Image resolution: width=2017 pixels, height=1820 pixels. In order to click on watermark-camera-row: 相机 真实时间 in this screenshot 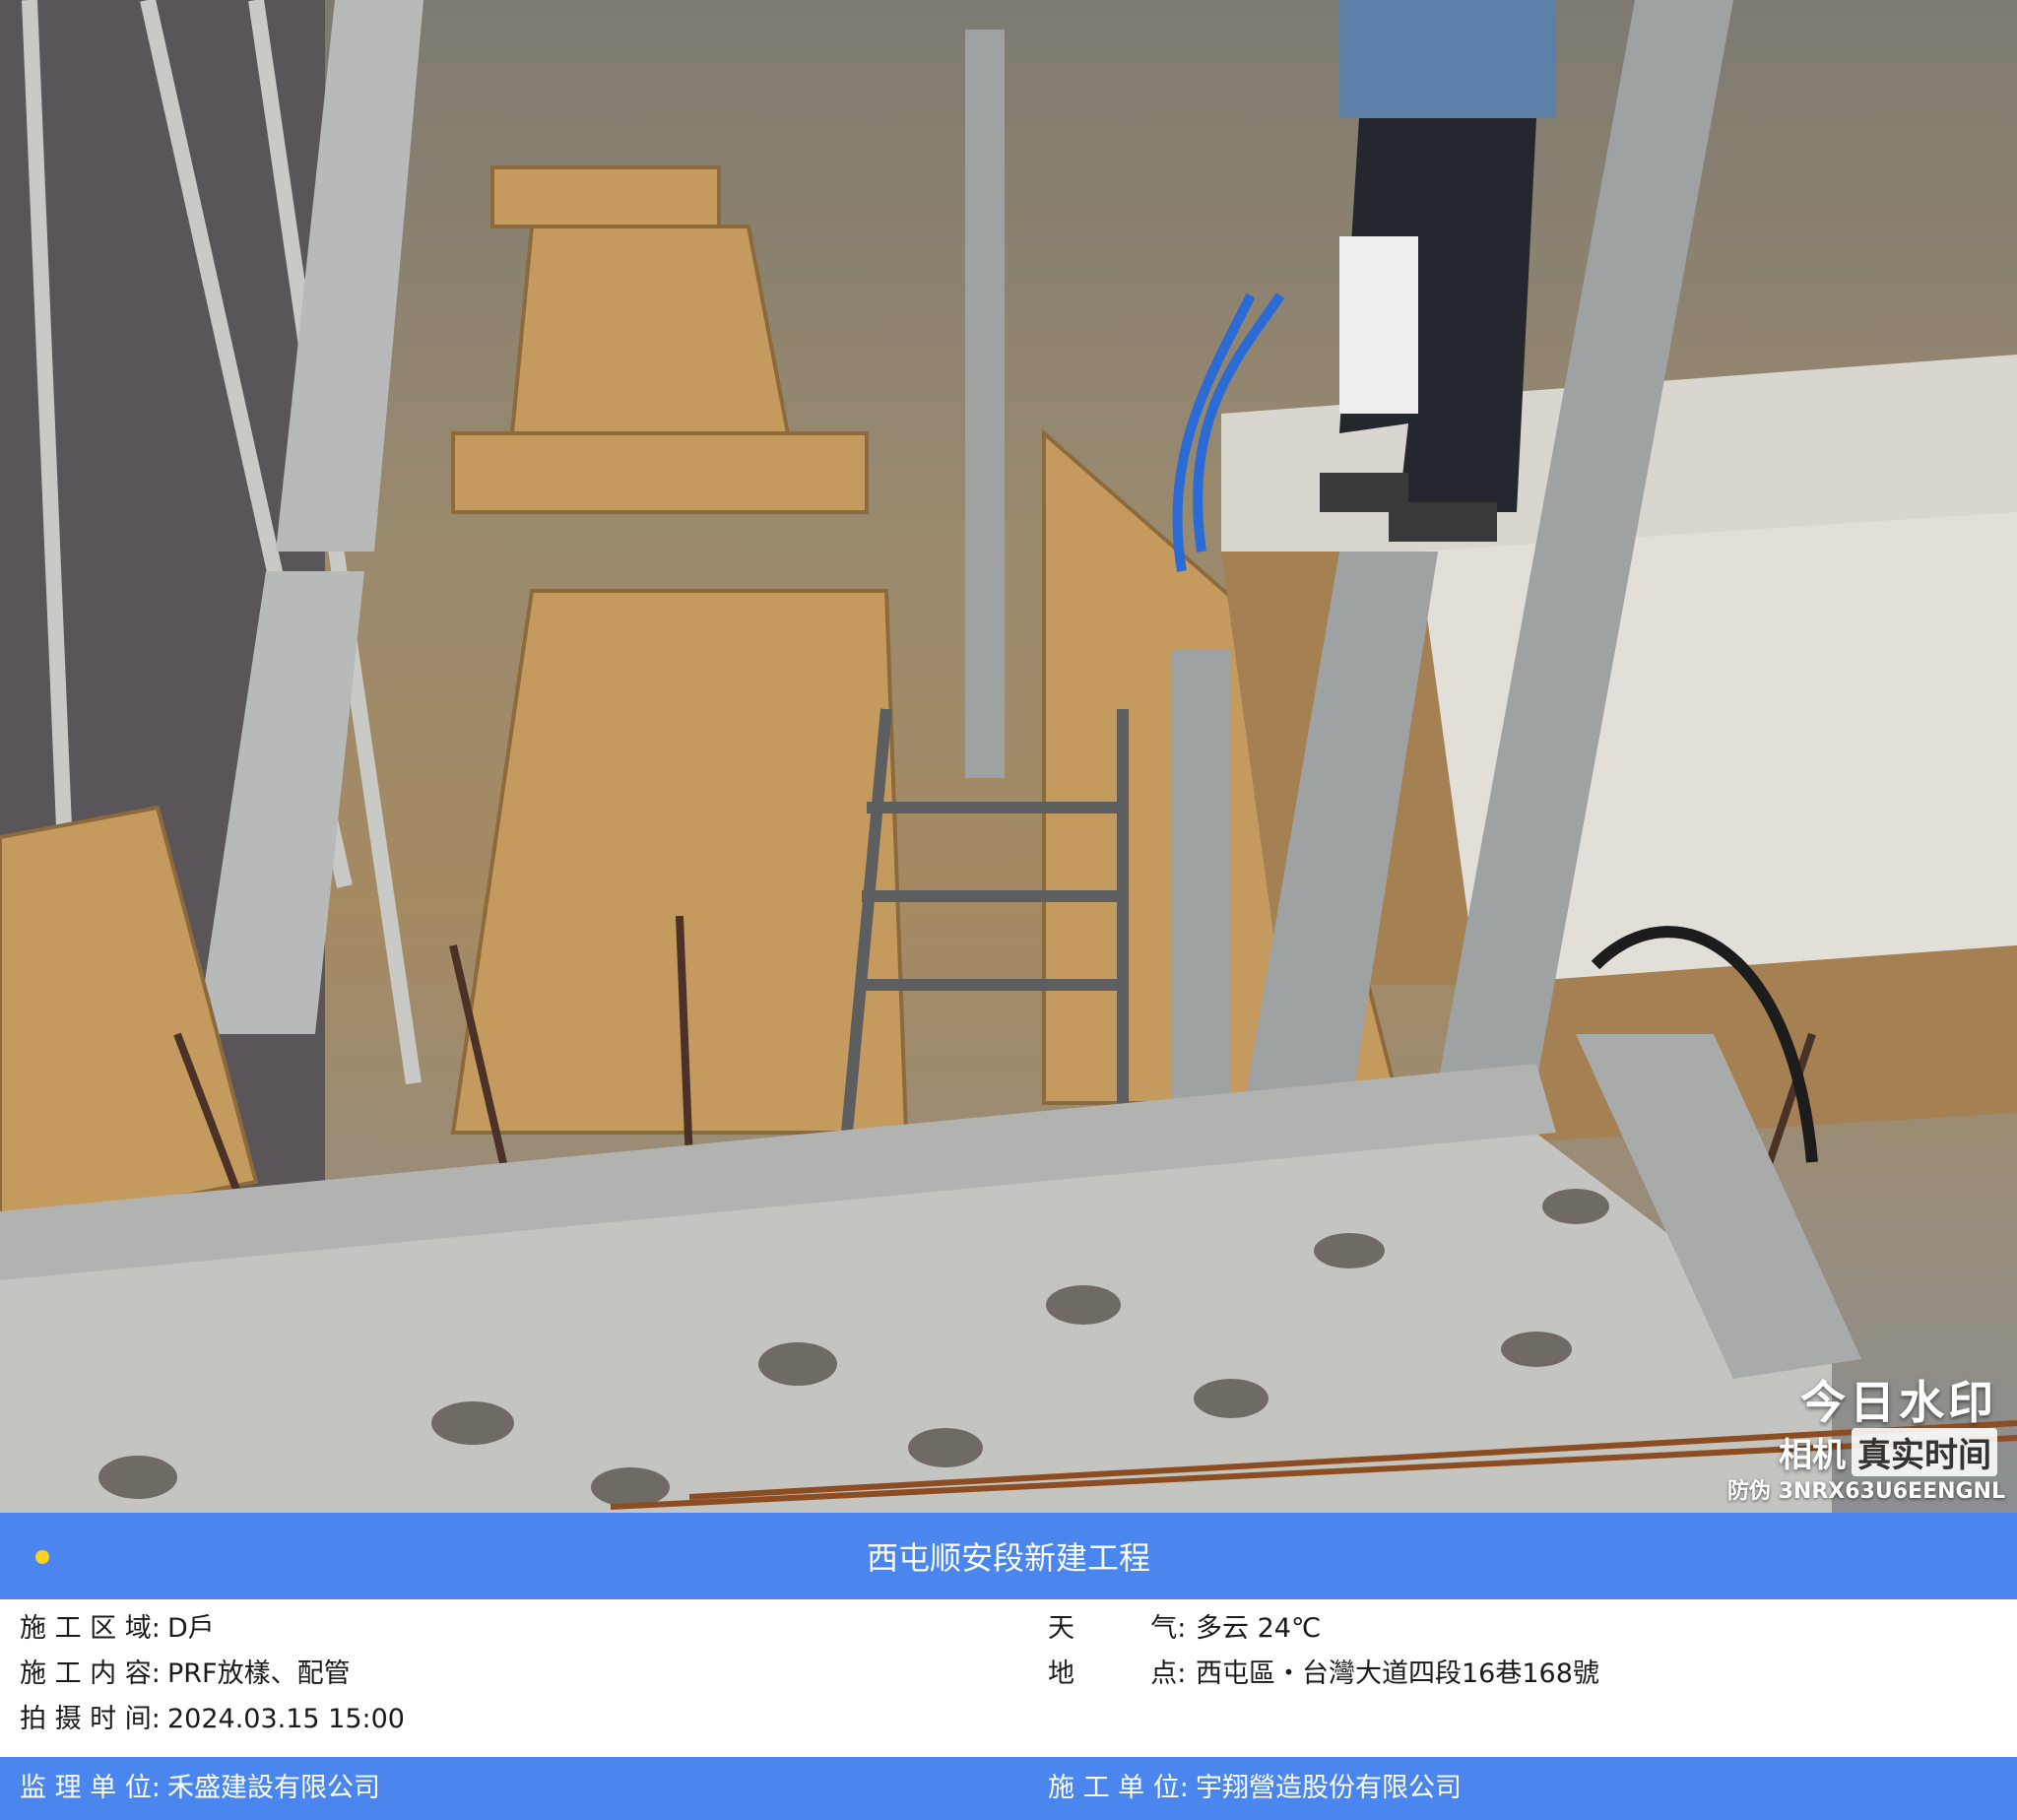, I will do `click(1888, 1452)`.